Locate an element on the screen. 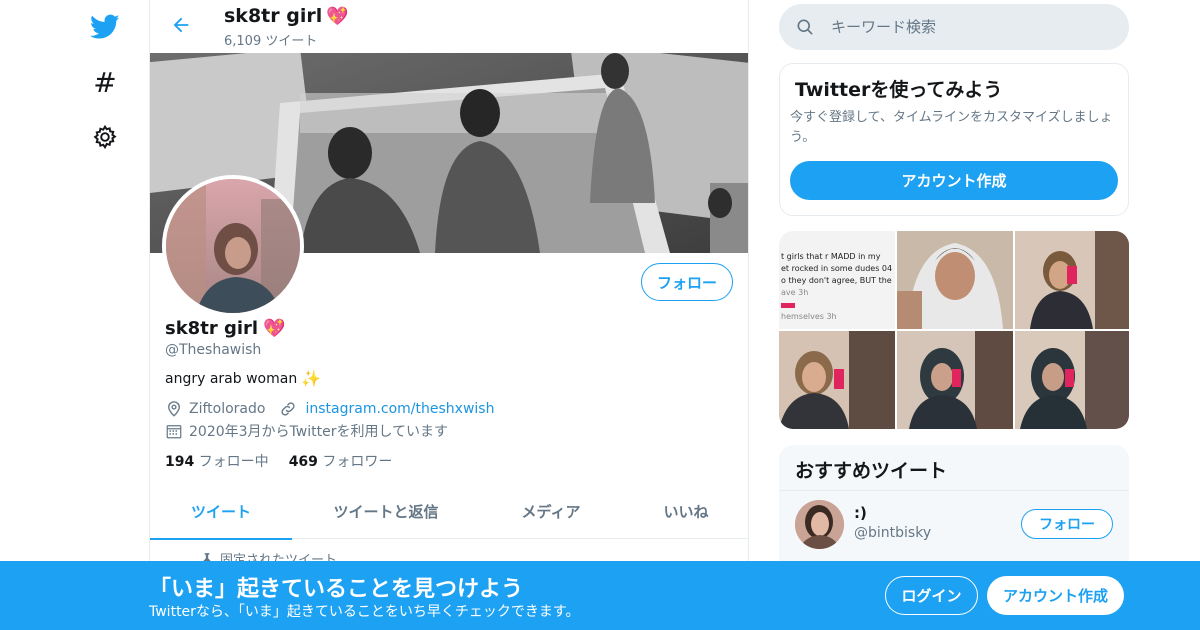  profile-meta-location-website: Ziftolorado instagram.com/theshxwish is located at coordinates (329, 409).